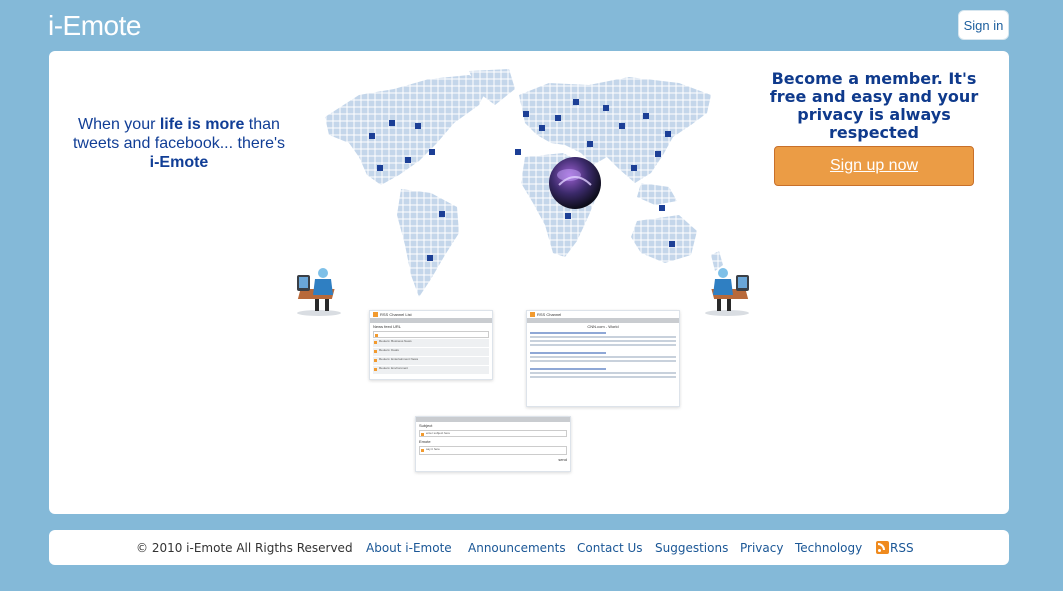  I want to click on feed-list-item: Reuters: Business News, so click(431, 343).